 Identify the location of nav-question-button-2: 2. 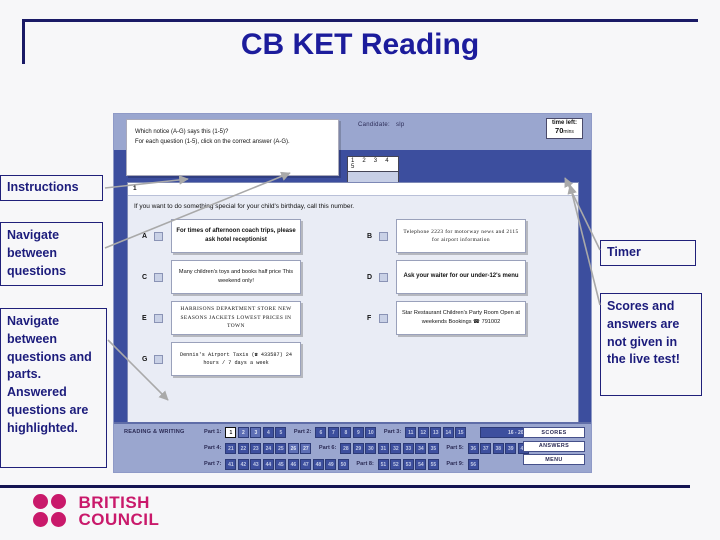
(243, 432).